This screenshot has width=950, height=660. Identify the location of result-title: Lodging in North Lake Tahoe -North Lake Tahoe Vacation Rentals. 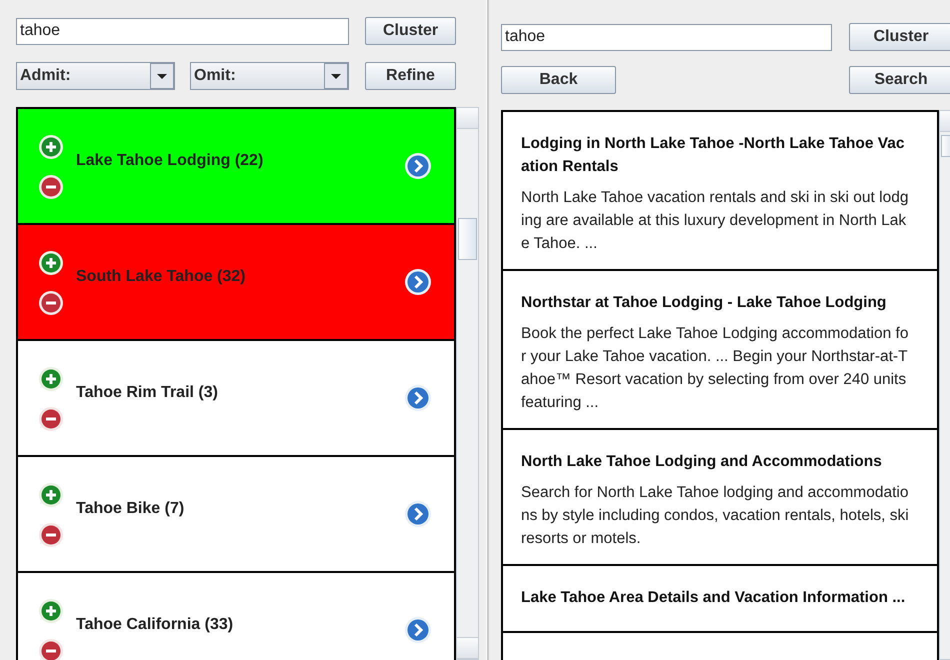
(713, 155).